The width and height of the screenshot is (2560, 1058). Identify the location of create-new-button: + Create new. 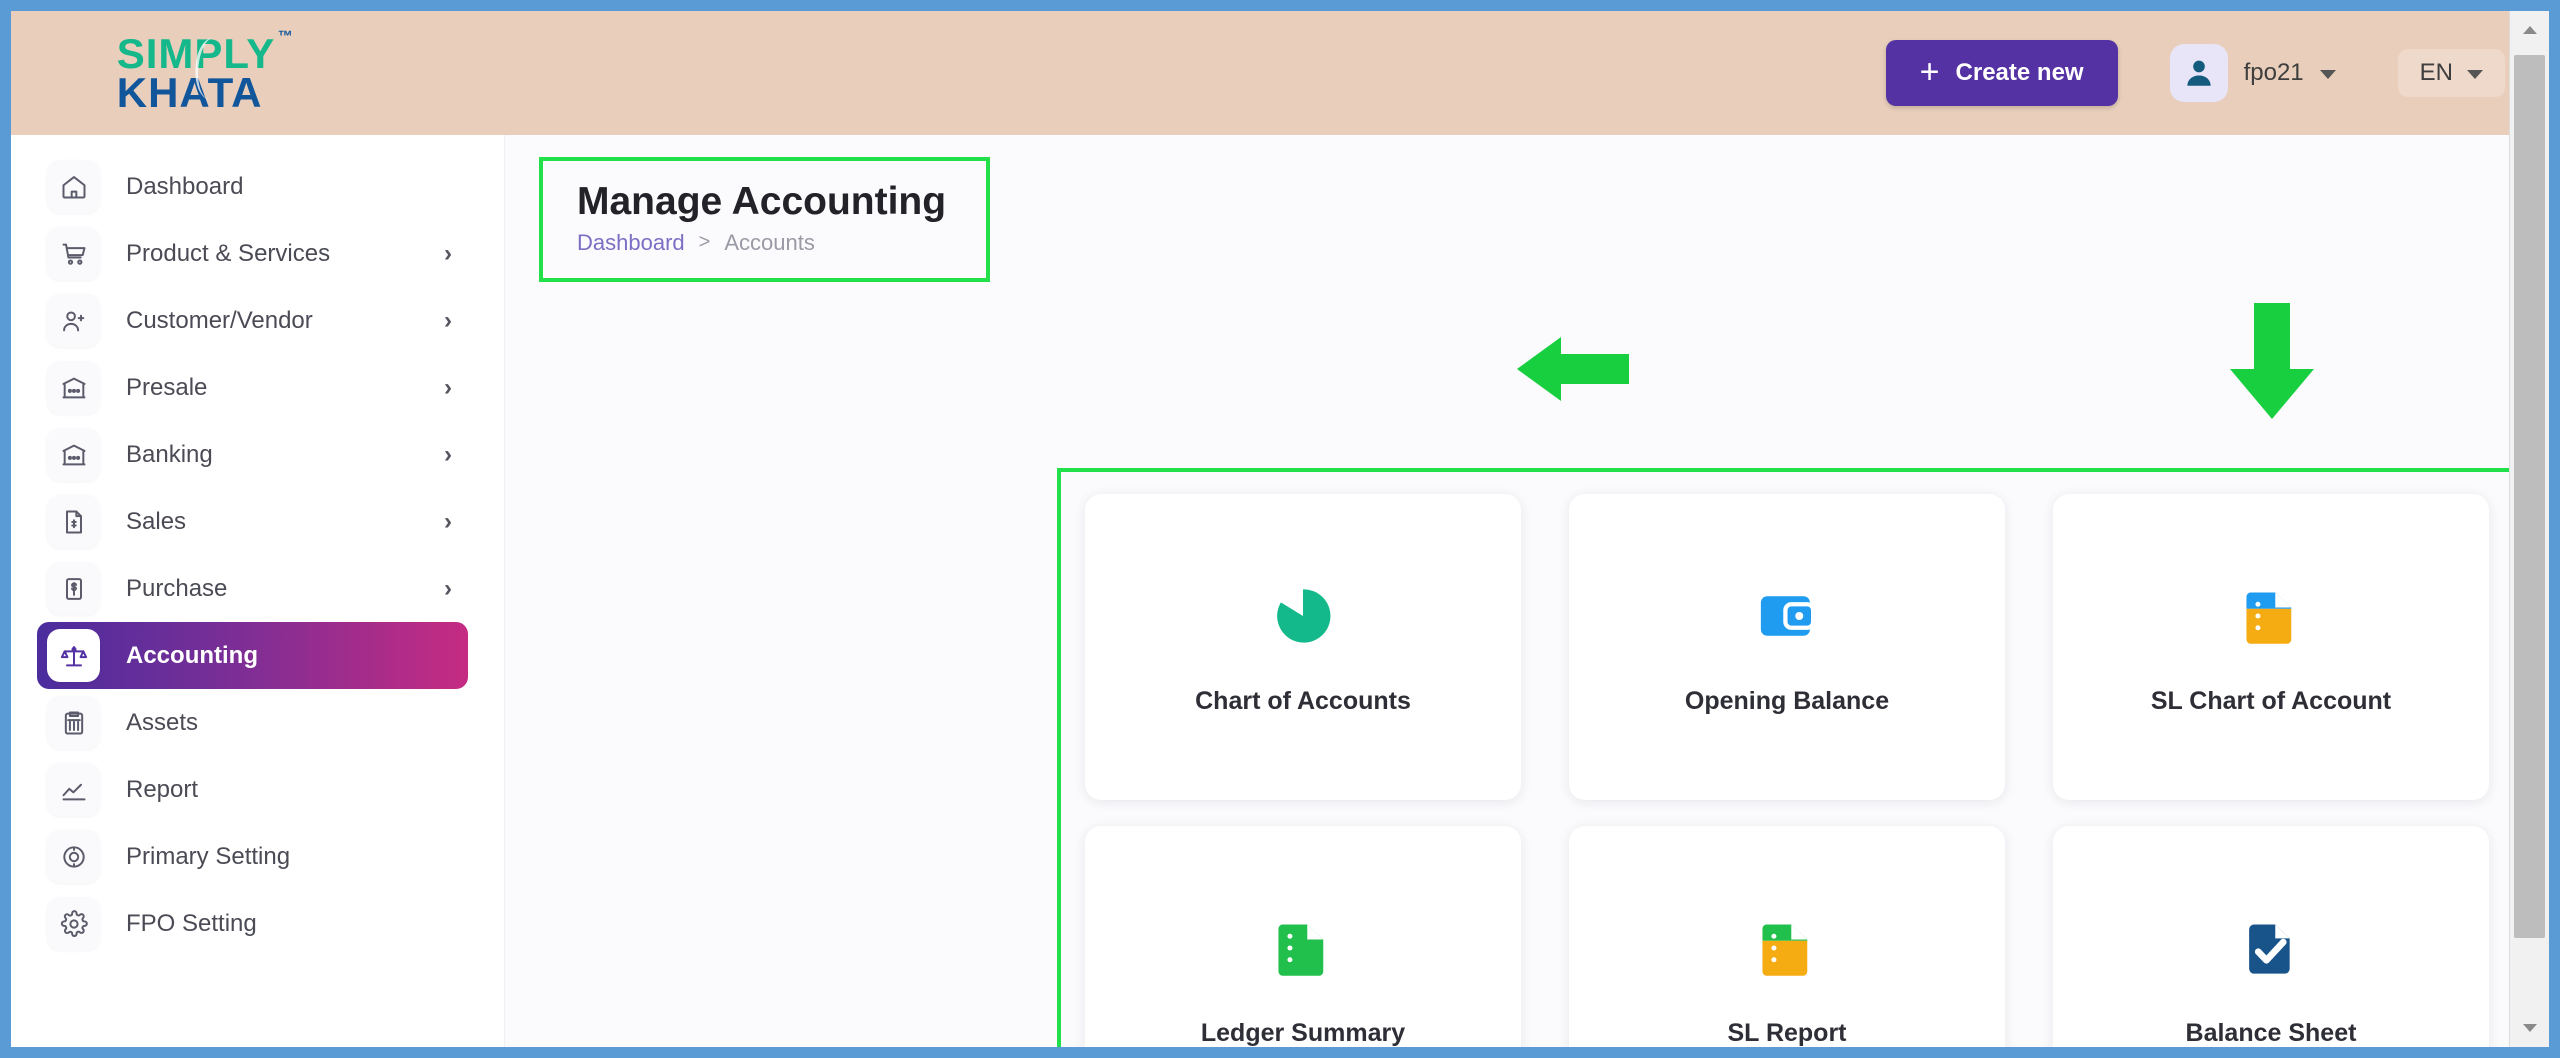
(2001, 73).